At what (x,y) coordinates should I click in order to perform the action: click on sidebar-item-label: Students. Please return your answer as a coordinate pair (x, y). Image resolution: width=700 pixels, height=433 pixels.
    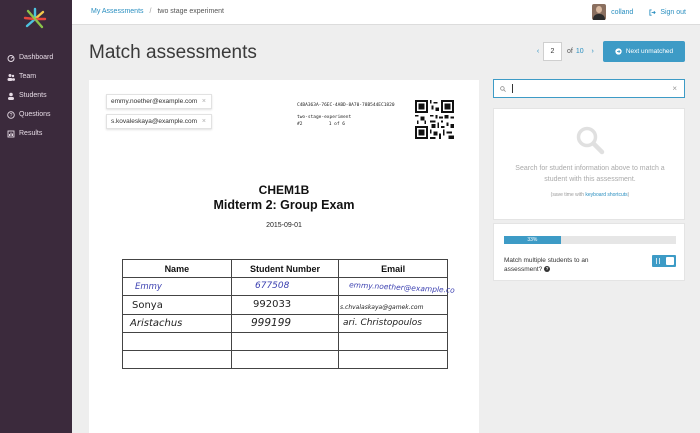
    Looking at the image, I should click on (33, 95).